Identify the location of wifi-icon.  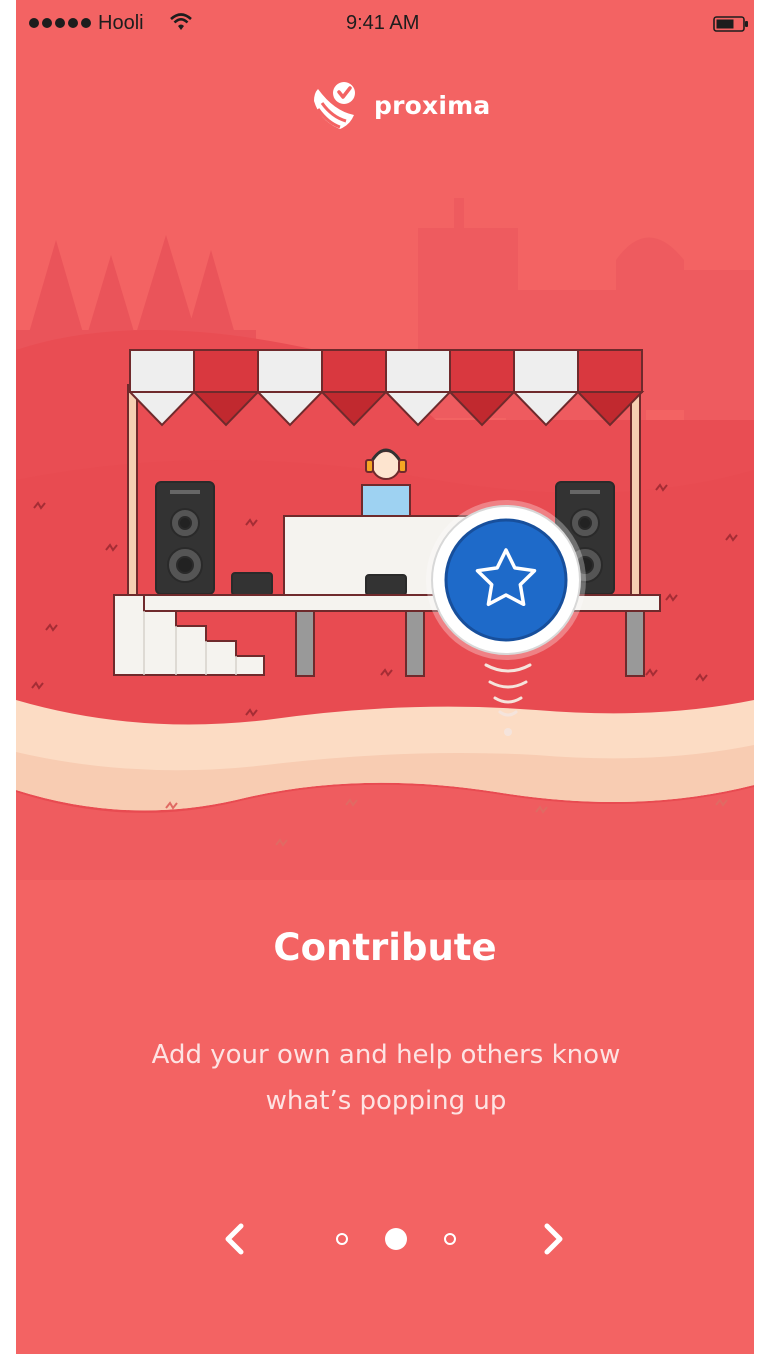
(181, 21).